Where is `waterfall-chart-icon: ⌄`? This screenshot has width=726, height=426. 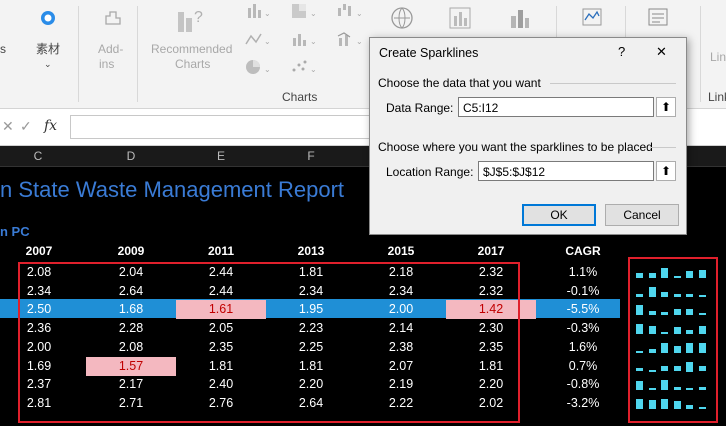
waterfall-chart-icon: ⌄ is located at coordinates (350, 13).